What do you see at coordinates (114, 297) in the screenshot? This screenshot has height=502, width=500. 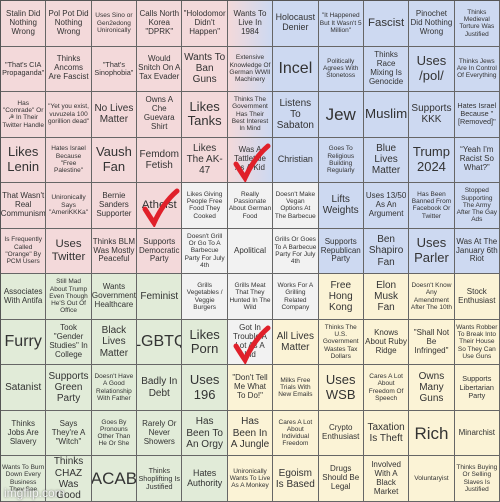 I see `bingo-cell: Wants Government Healthcare` at bounding box center [114, 297].